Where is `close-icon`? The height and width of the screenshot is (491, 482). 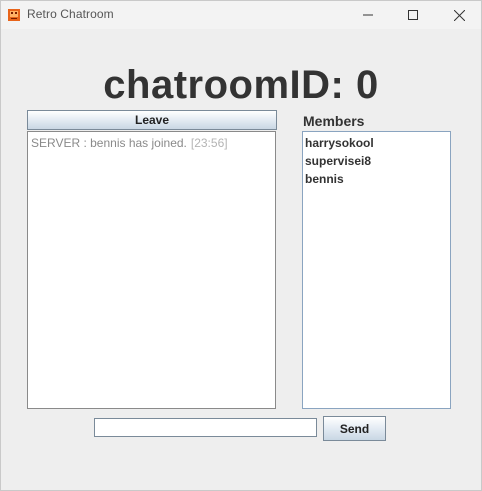
close-icon is located at coordinates (459, 15).